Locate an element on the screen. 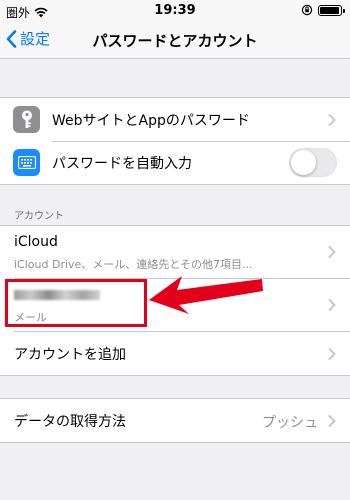  status-bar: 圏外 19:39 is located at coordinates (175, 11).